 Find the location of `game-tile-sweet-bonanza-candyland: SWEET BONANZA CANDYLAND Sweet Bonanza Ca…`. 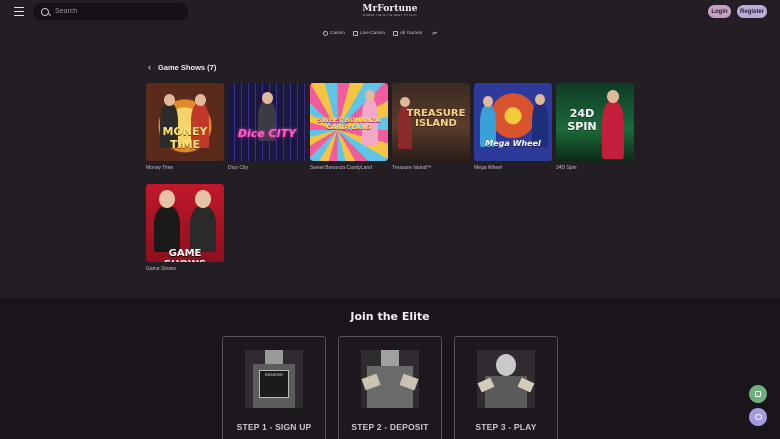

game-tile-sweet-bonanza-candyland: SWEET BONANZA CANDYLAND Sweet Bonanza Ca… is located at coordinates (349, 127).